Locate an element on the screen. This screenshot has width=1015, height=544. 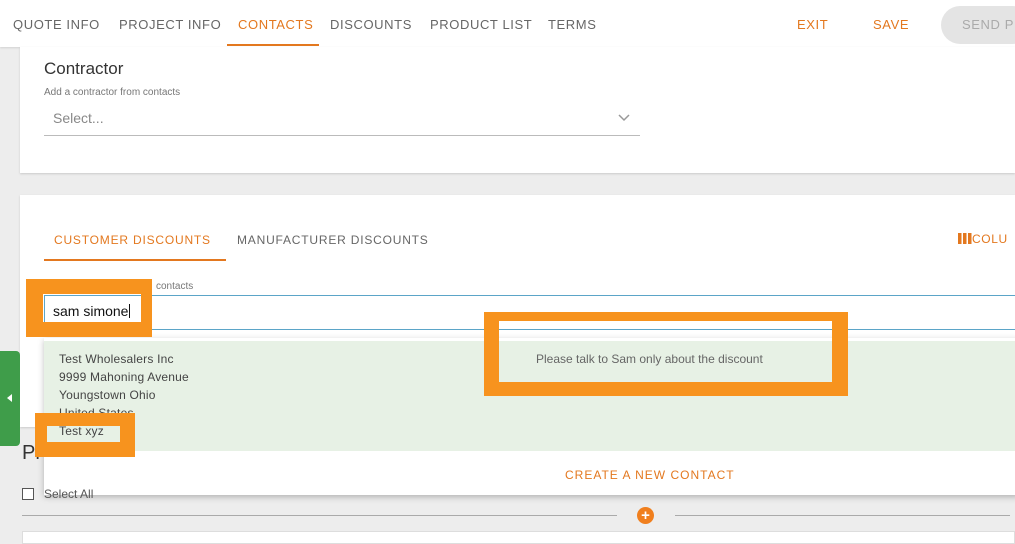
columns-label: COLU is located at coordinates (990, 239).